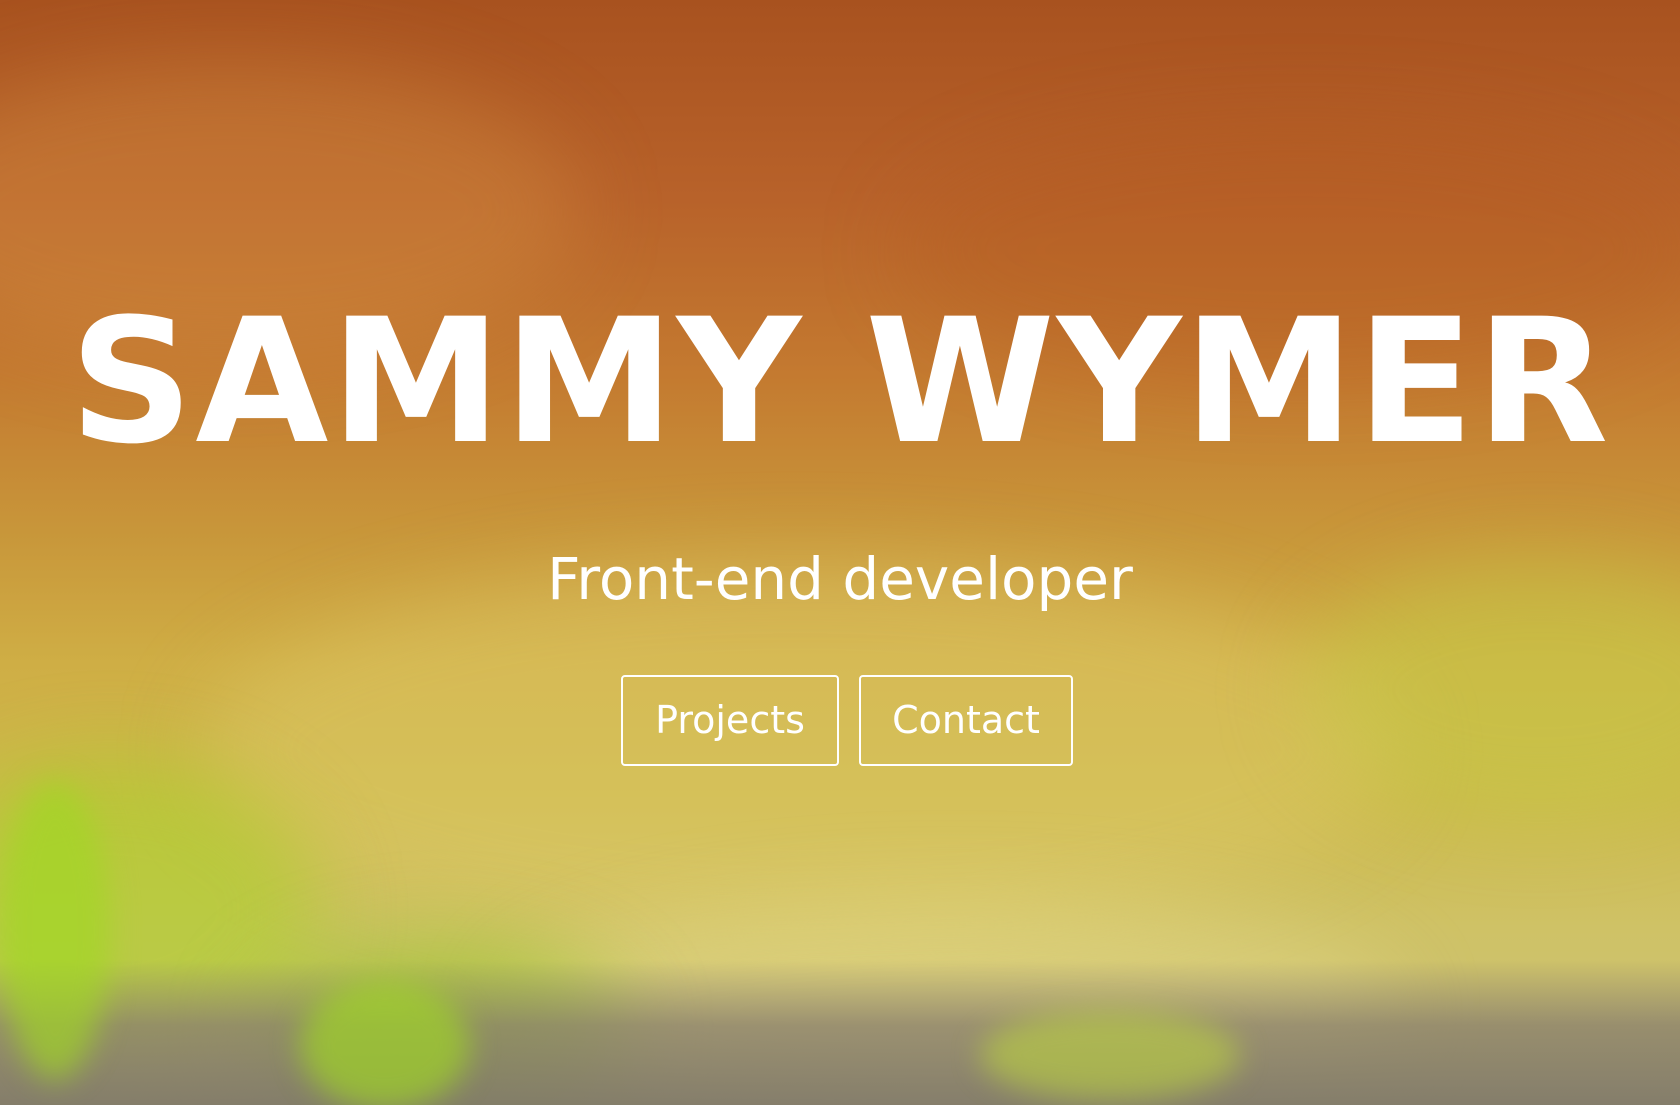  Describe the element at coordinates (840, 579) in the screenshot. I see `page-subtitle: Front-end developer` at that location.